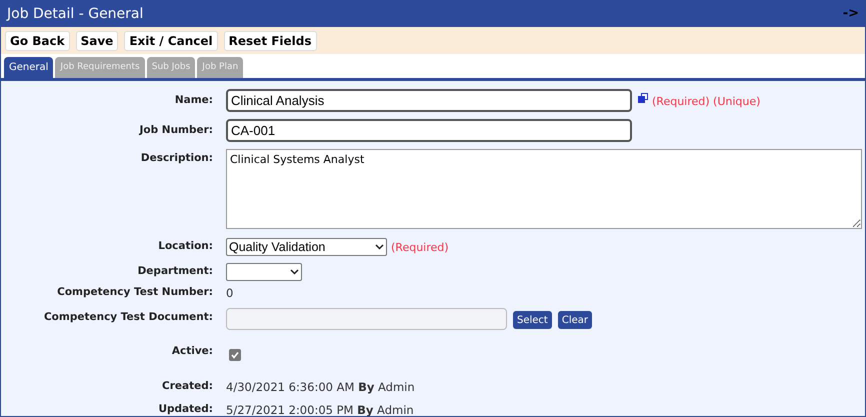 Image resolution: width=866 pixels, height=417 pixels. I want to click on field-label: Description:, so click(176, 158).